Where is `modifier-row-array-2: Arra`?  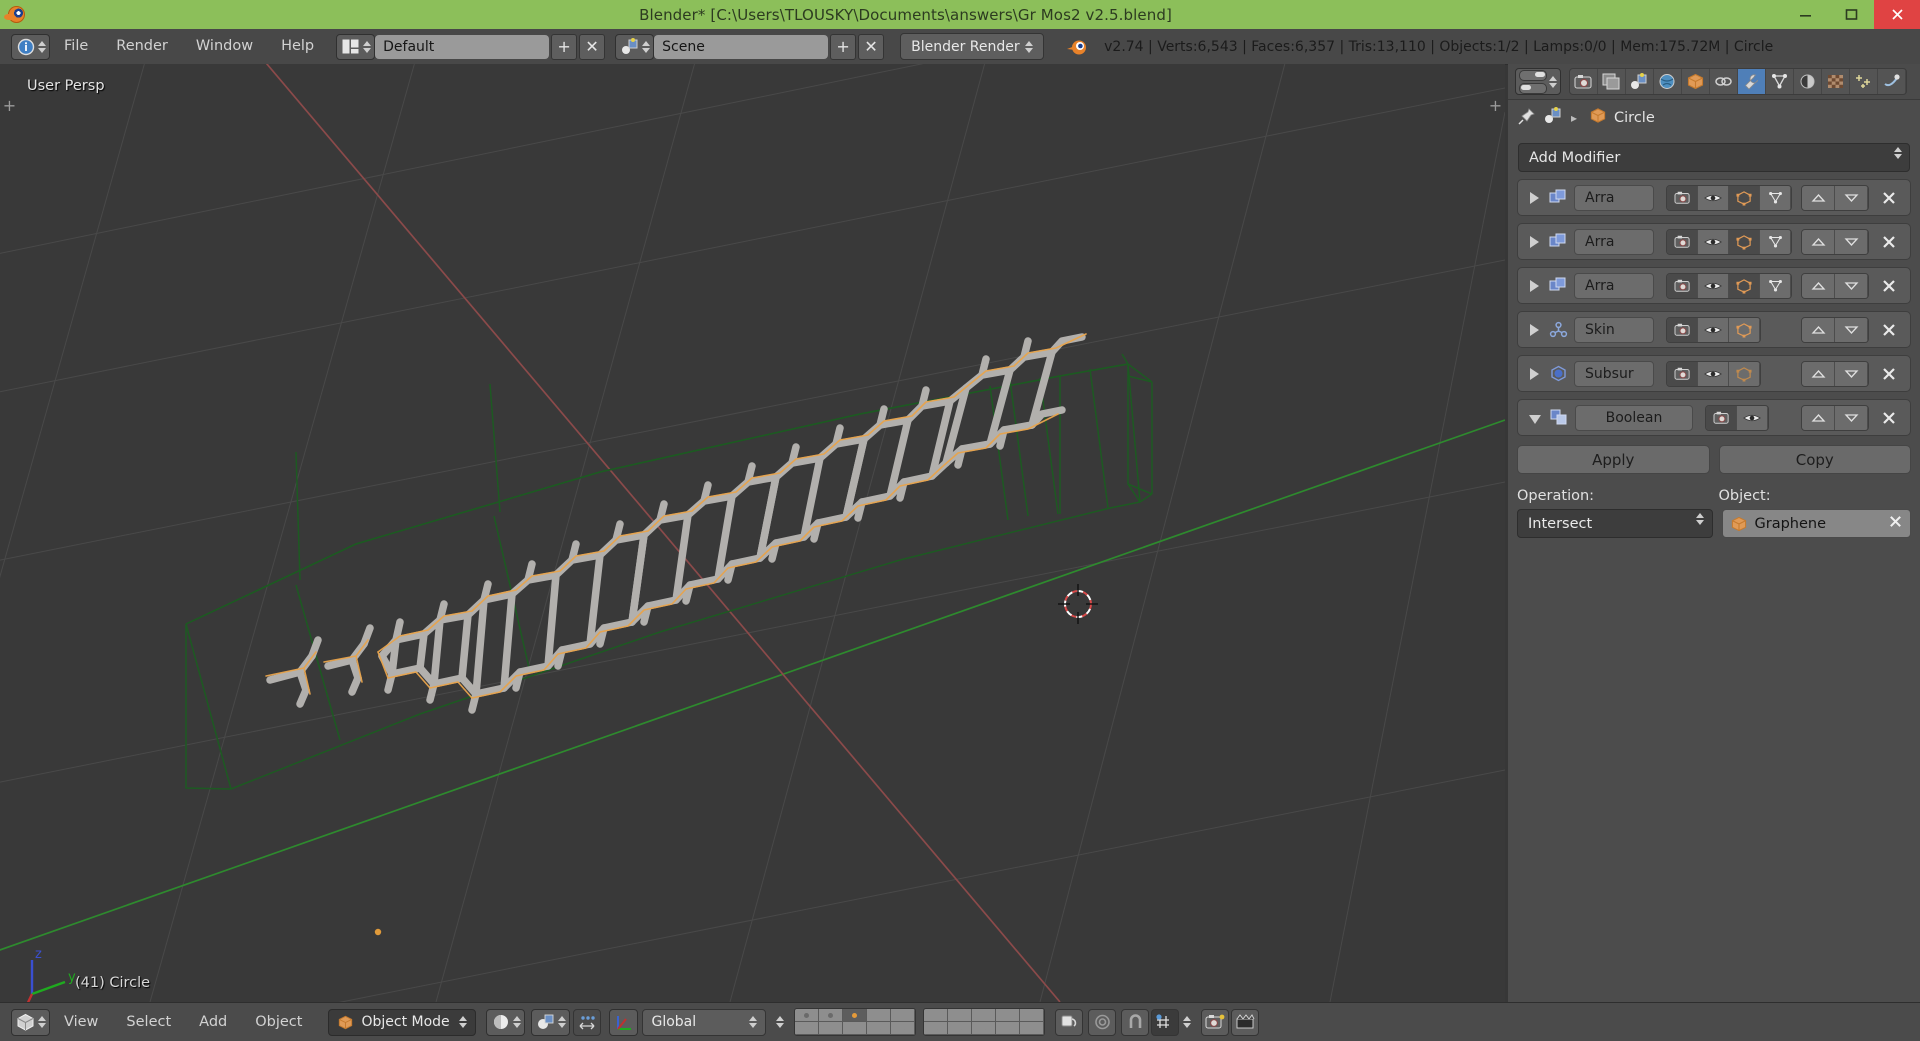 modifier-row-array-2: Arra is located at coordinates (1714, 241).